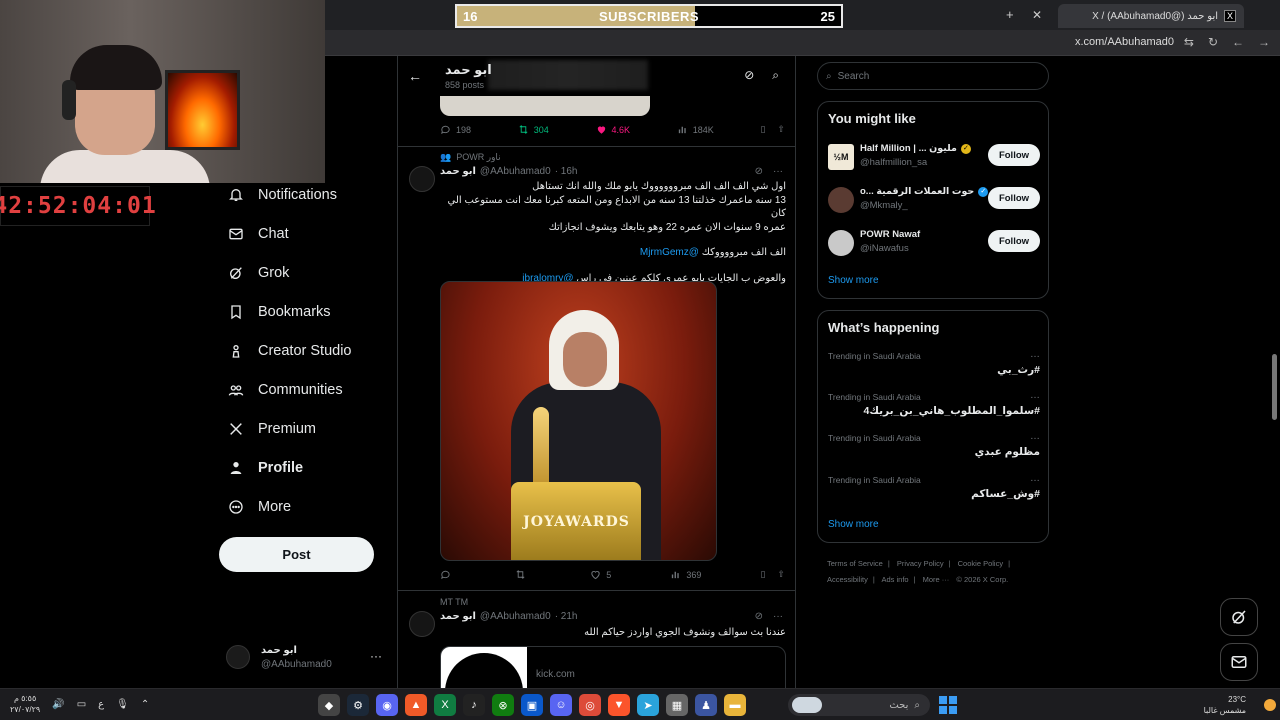  What do you see at coordinates (934, 370) in the screenshot?
I see `trend-item: Trending in Saudi Arabia … #رث_بي` at bounding box center [934, 370].